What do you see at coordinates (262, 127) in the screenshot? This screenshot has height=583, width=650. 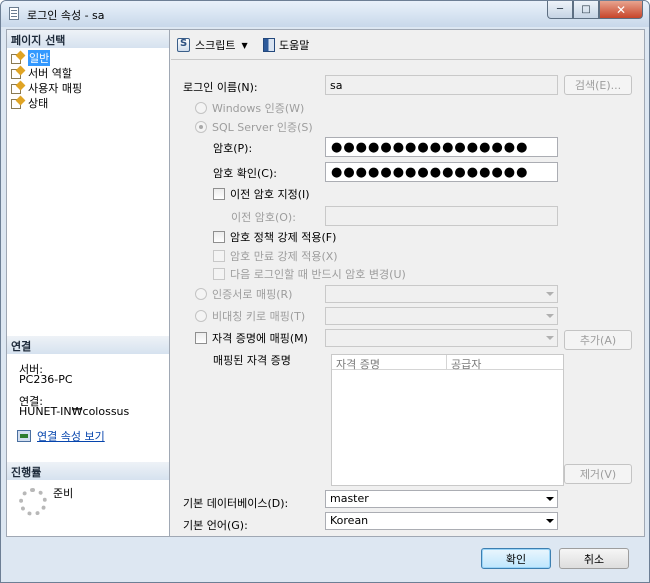 I see `sql-auth-label: SQL Server 인증(S)` at bounding box center [262, 127].